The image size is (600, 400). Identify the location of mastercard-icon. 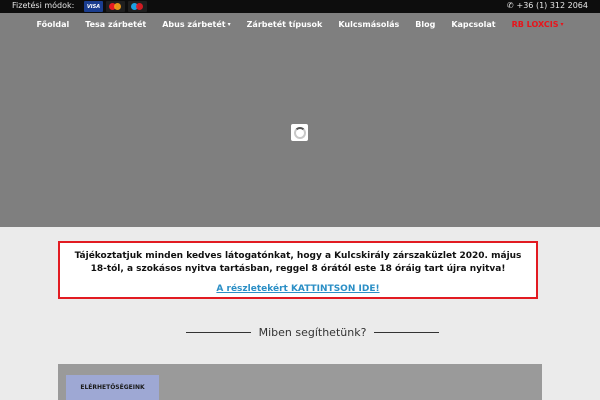
(115, 6).